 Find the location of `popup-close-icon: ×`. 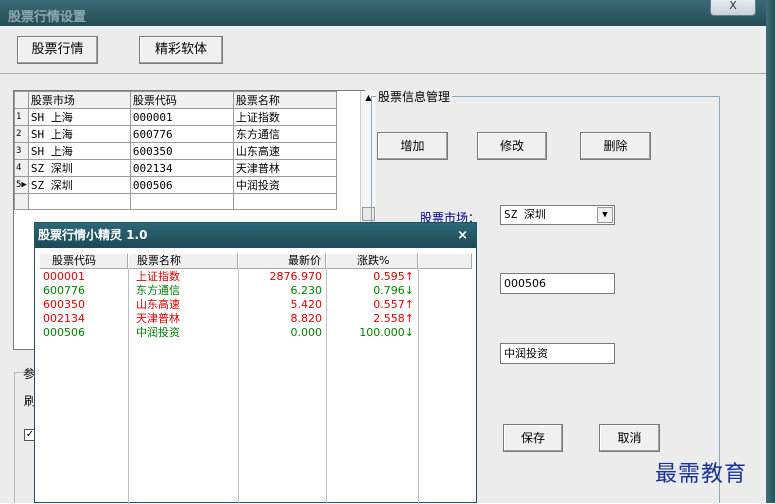

popup-close-icon: × is located at coordinates (462, 235).